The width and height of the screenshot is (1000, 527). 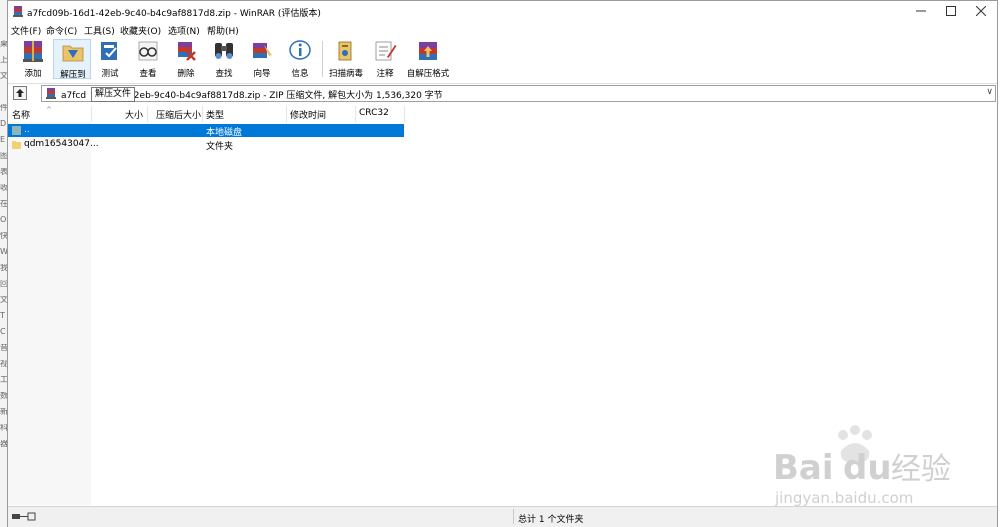 I want to click on name-column-background, so click(x=49, y=313).